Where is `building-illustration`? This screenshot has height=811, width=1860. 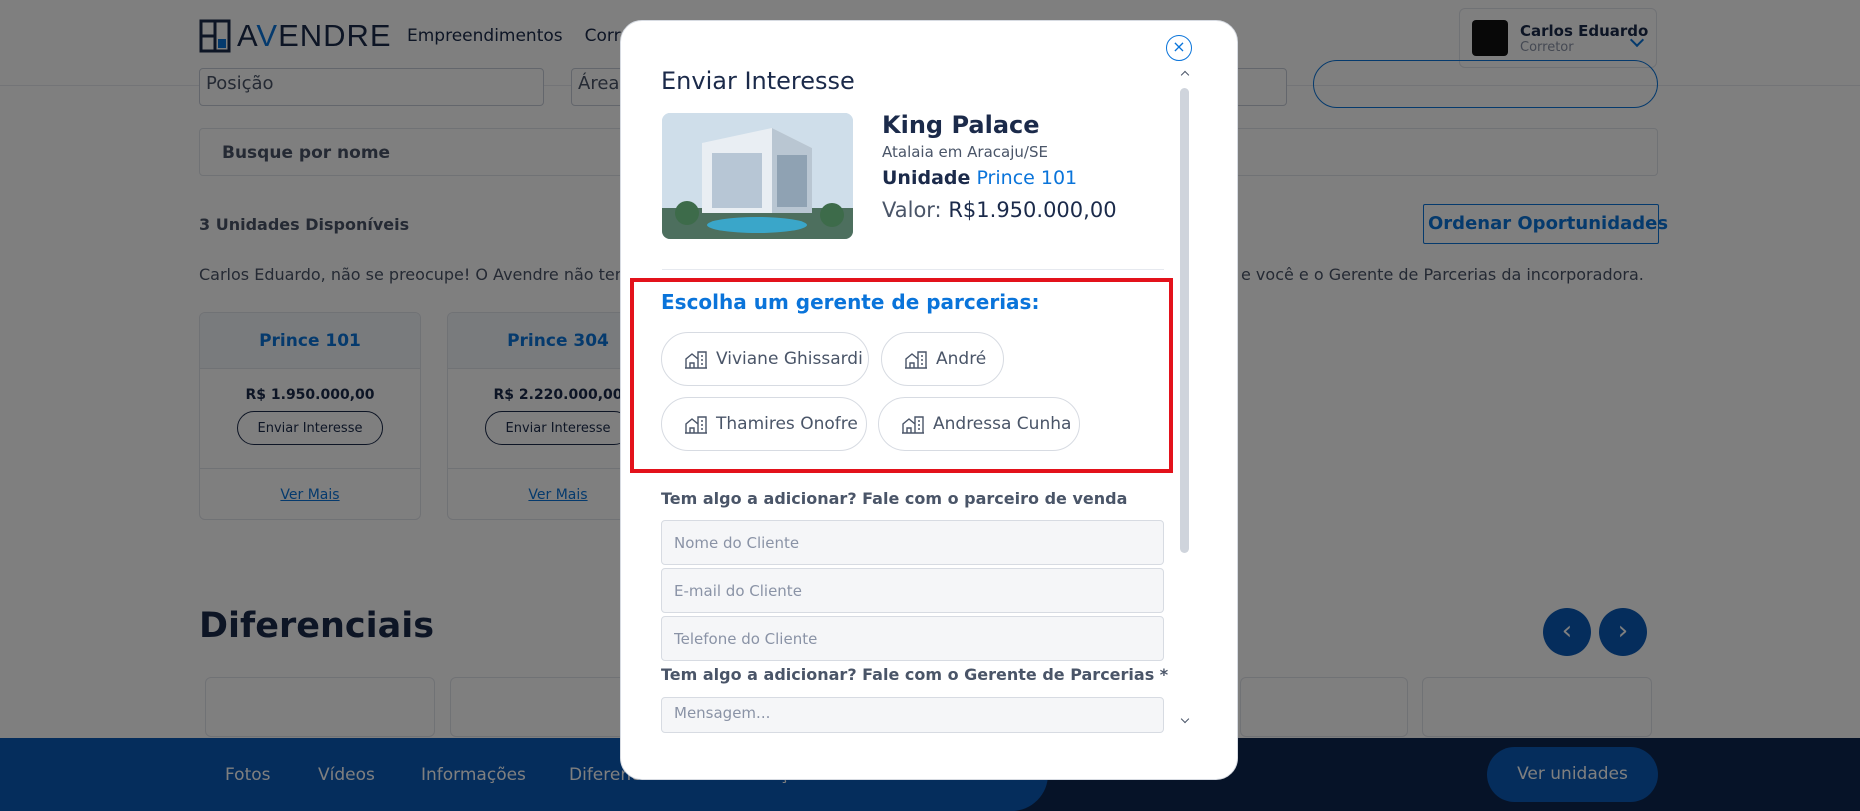 building-illustration is located at coordinates (757, 176).